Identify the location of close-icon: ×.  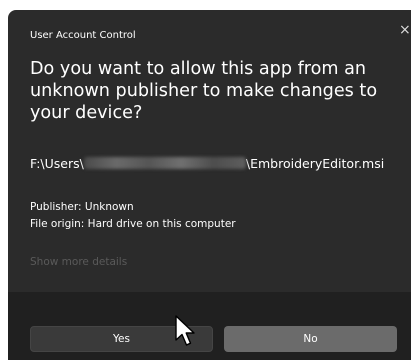
(405, 30).